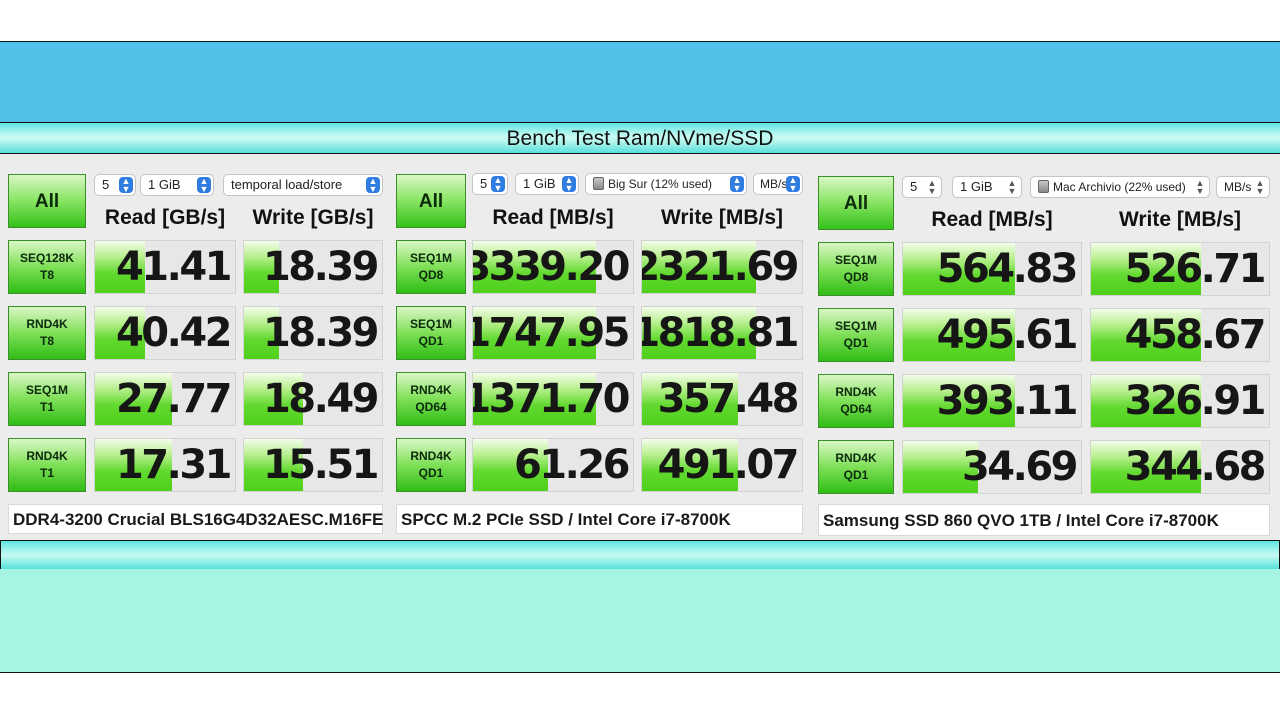 Image resolution: width=1280 pixels, height=720 pixels. I want to click on target-value: temporal load/store, so click(287, 184).